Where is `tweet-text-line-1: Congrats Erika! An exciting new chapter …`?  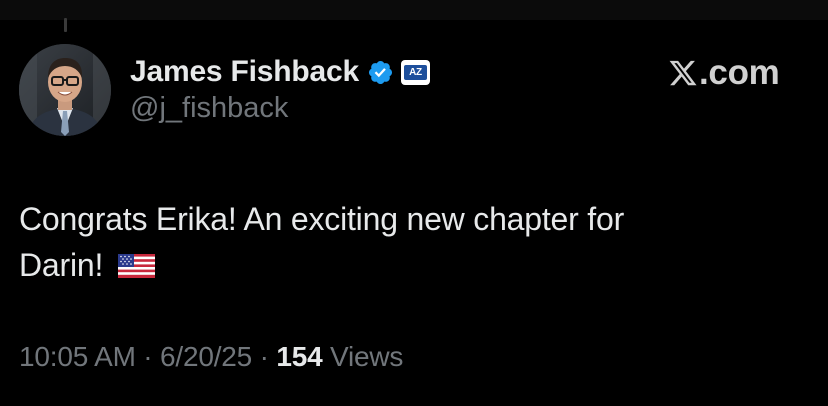 tweet-text-line-1: Congrats Erika! An exciting new chapter … is located at coordinates (322, 219).